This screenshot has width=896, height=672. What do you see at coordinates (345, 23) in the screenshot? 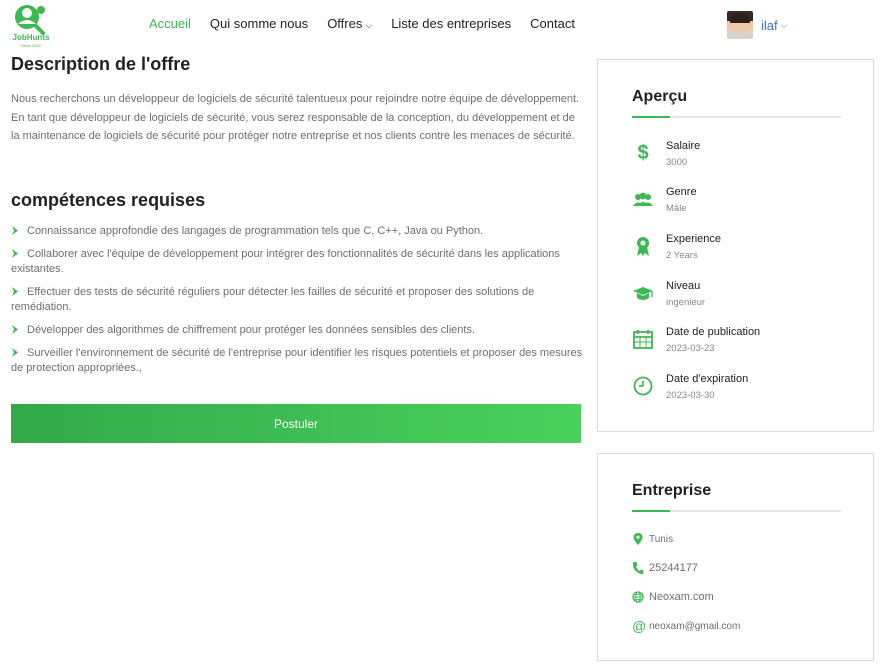
I see `nav-item-offres-label: Offres` at bounding box center [345, 23].